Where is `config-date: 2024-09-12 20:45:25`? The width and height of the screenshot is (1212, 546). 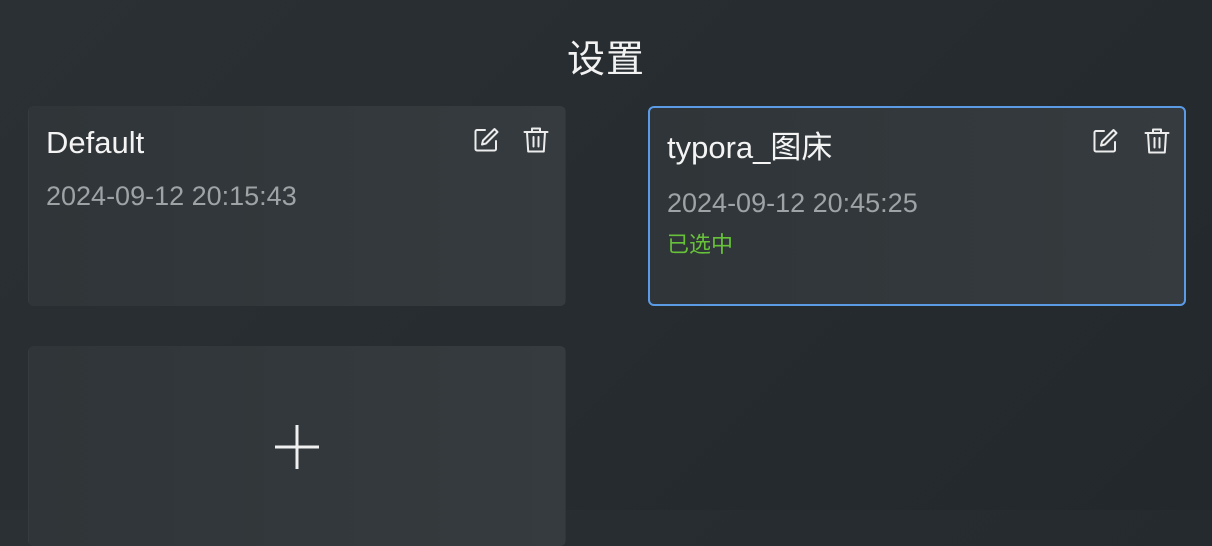 config-date: 2024-09-12 20:45:25 is located at coordinates (792, 203).